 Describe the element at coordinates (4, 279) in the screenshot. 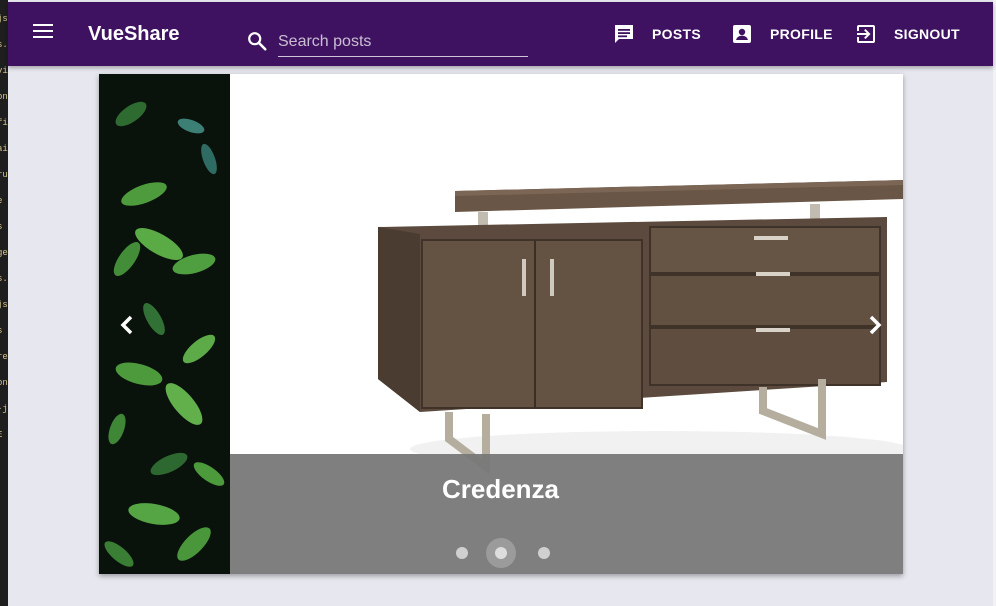

I see `editor-fragment-text: s.j` at that location.